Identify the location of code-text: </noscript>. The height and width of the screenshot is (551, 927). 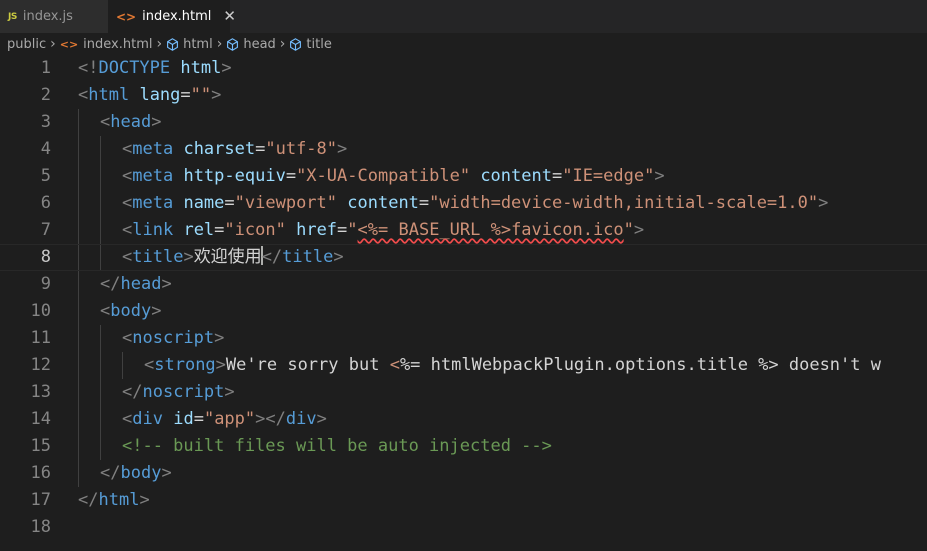
(178, 392).